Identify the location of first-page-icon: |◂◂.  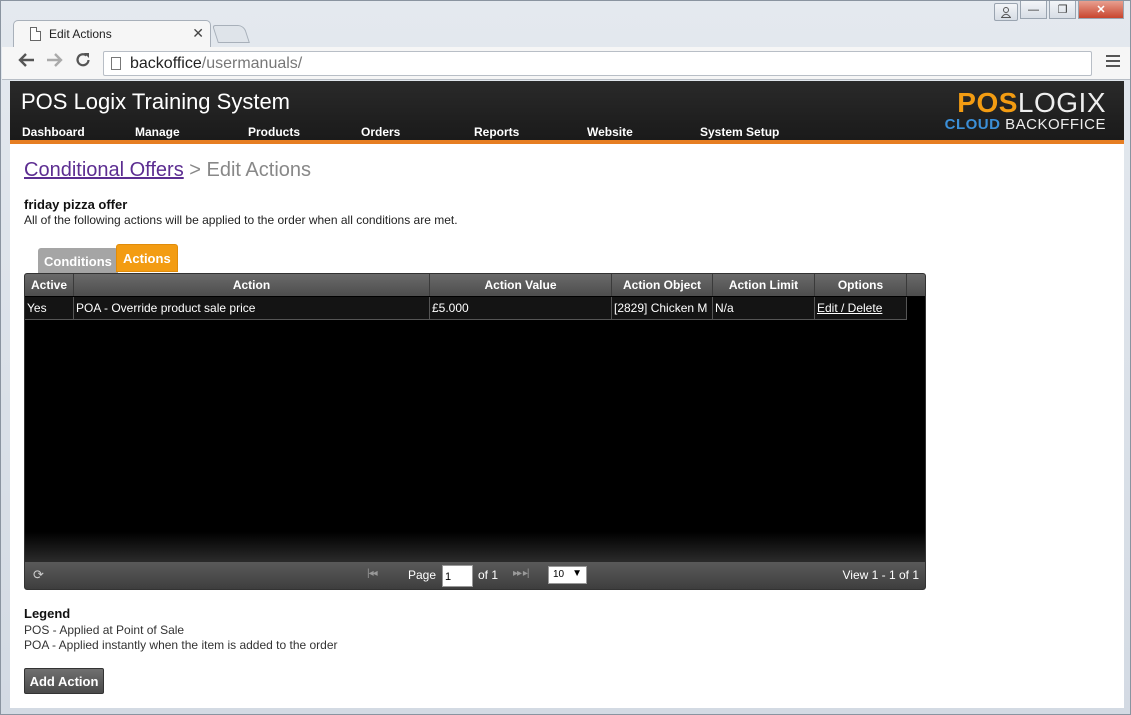
(372, 573).